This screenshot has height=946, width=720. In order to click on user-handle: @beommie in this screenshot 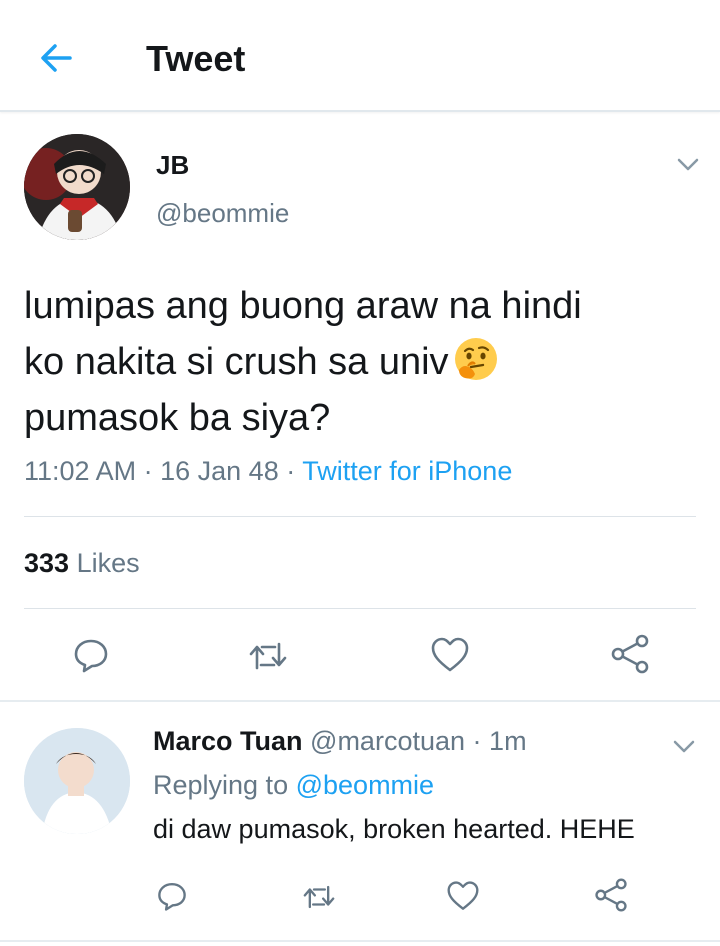, I will do `click(222, 213)`.